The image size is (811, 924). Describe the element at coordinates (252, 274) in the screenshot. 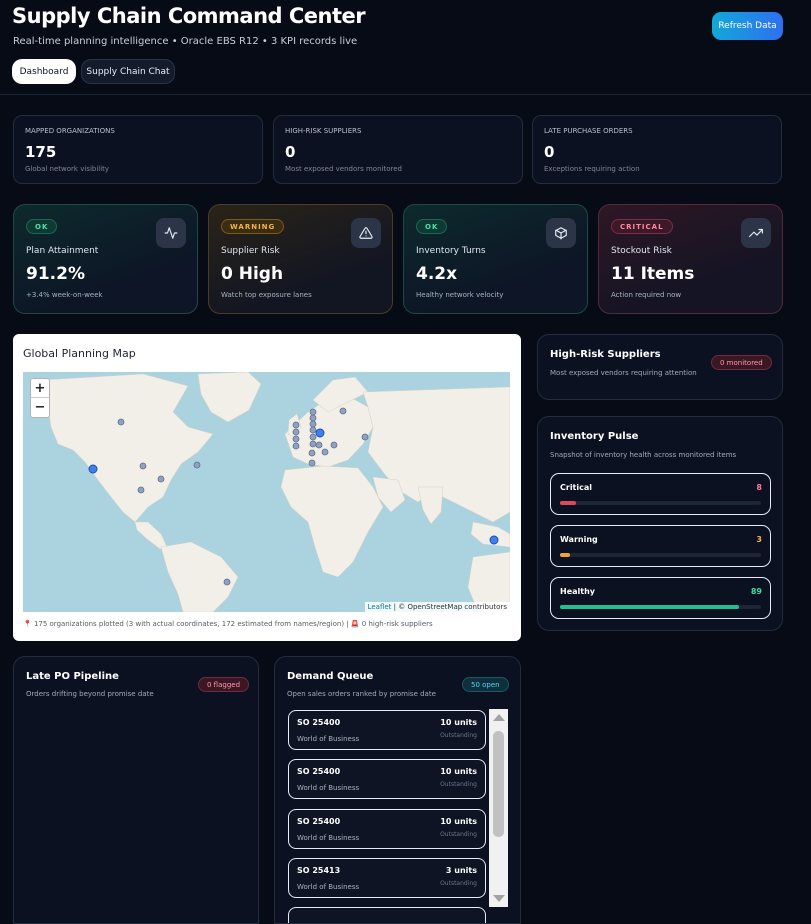

I see `kpi-value: 0 High` at that location.